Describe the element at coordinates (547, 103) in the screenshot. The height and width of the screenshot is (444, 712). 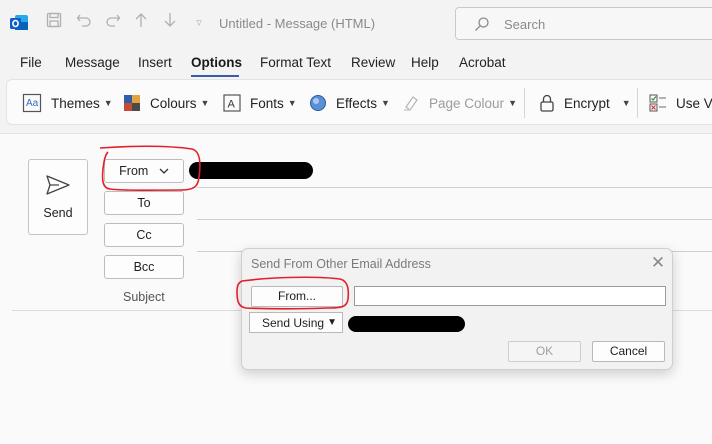
I see `lock-icon` at that location.